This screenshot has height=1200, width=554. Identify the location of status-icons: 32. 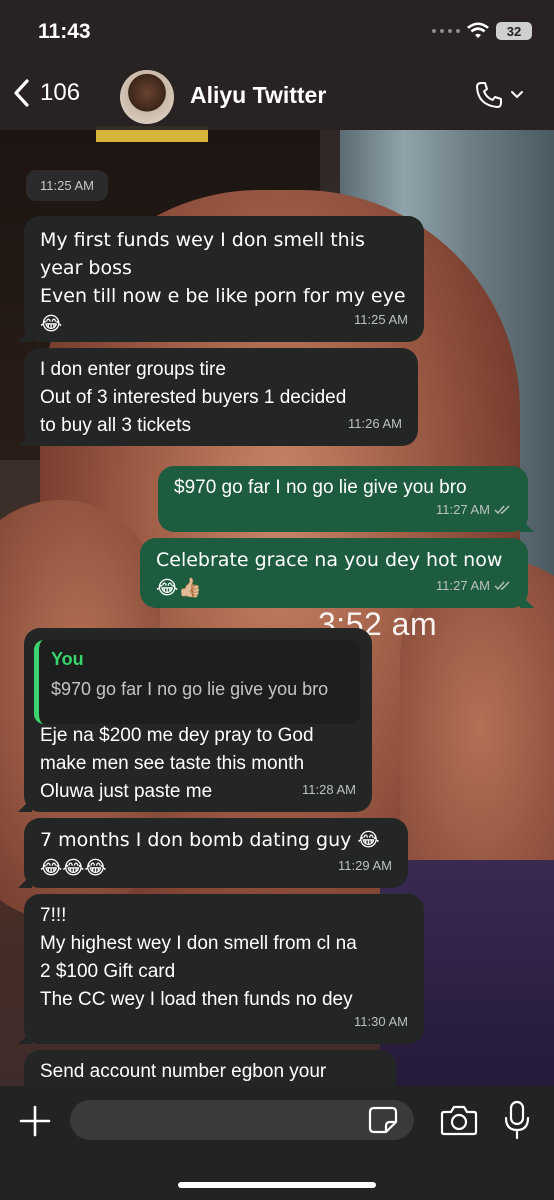
(482, 31).